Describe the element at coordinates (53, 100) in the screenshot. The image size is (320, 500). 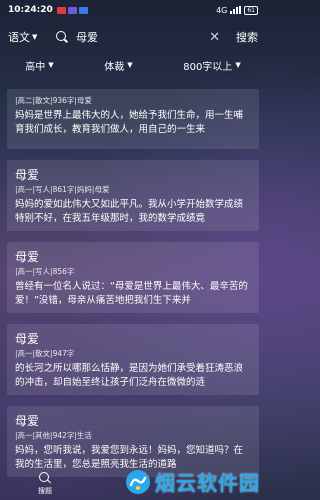
I see `essay-meta: |高二|散文|936字|母爱` at that location.